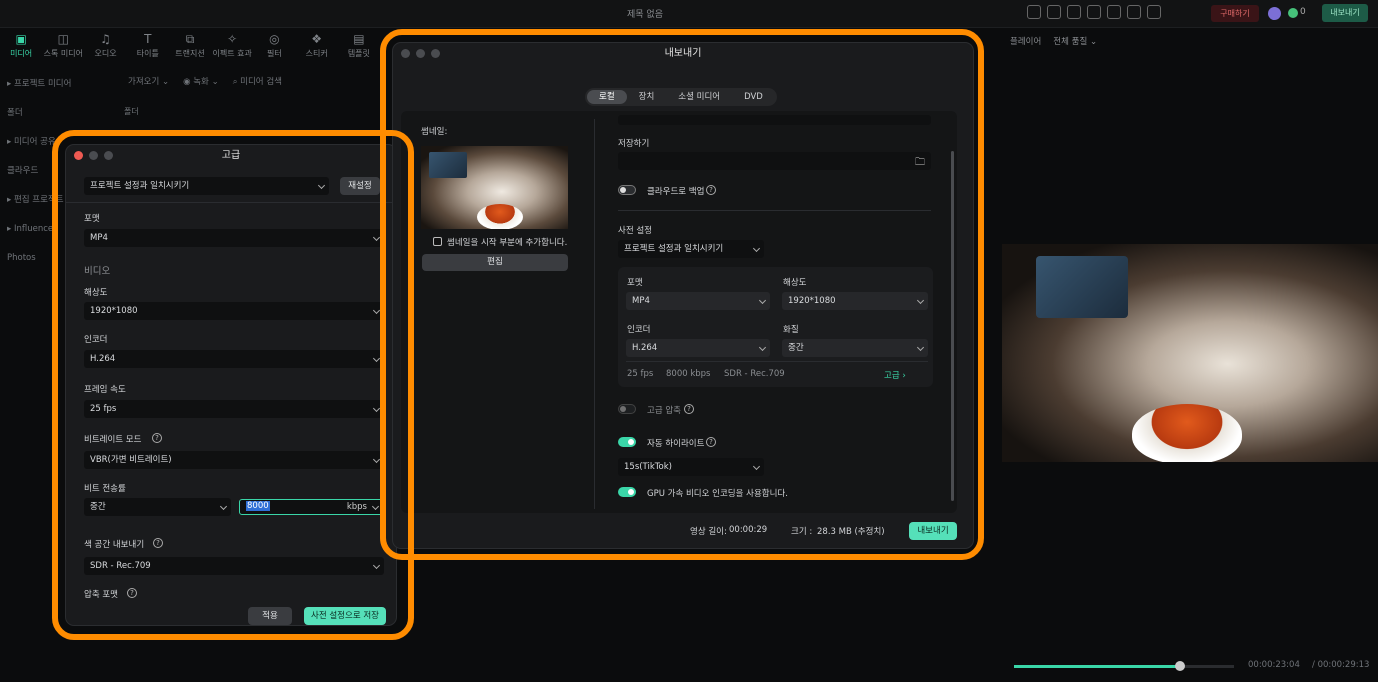  I want to click on import-button: 가져오기 ⌄, so click(148, 81).